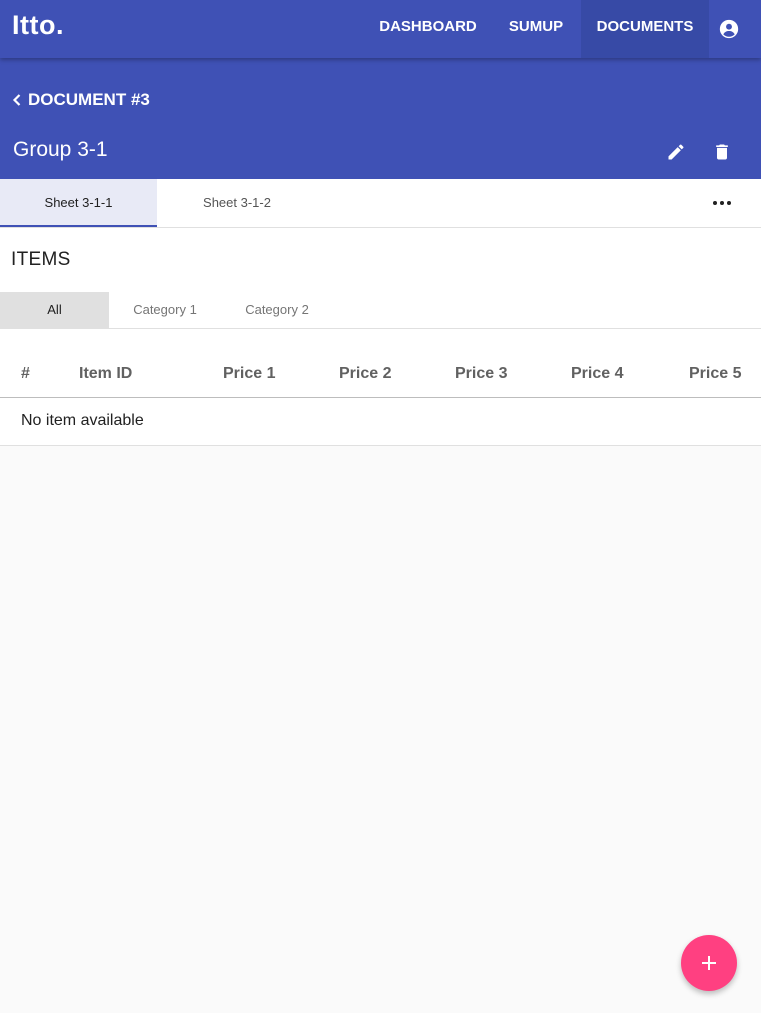 This screenshot has height=1013, width=761. What do you see at coordinates (82, 420) in the screenshot?
I see `empty-message: No item available` at bounding box center [82, 420].